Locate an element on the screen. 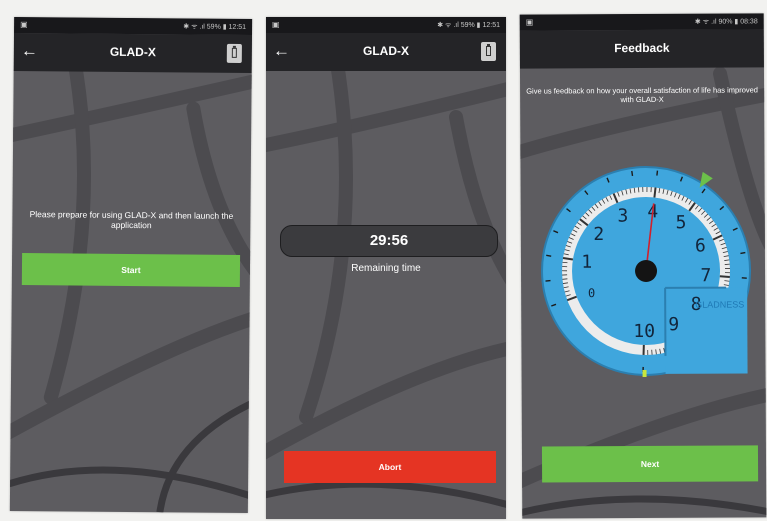  gauge-number-3: 3 is located at coordinates (622, 216).